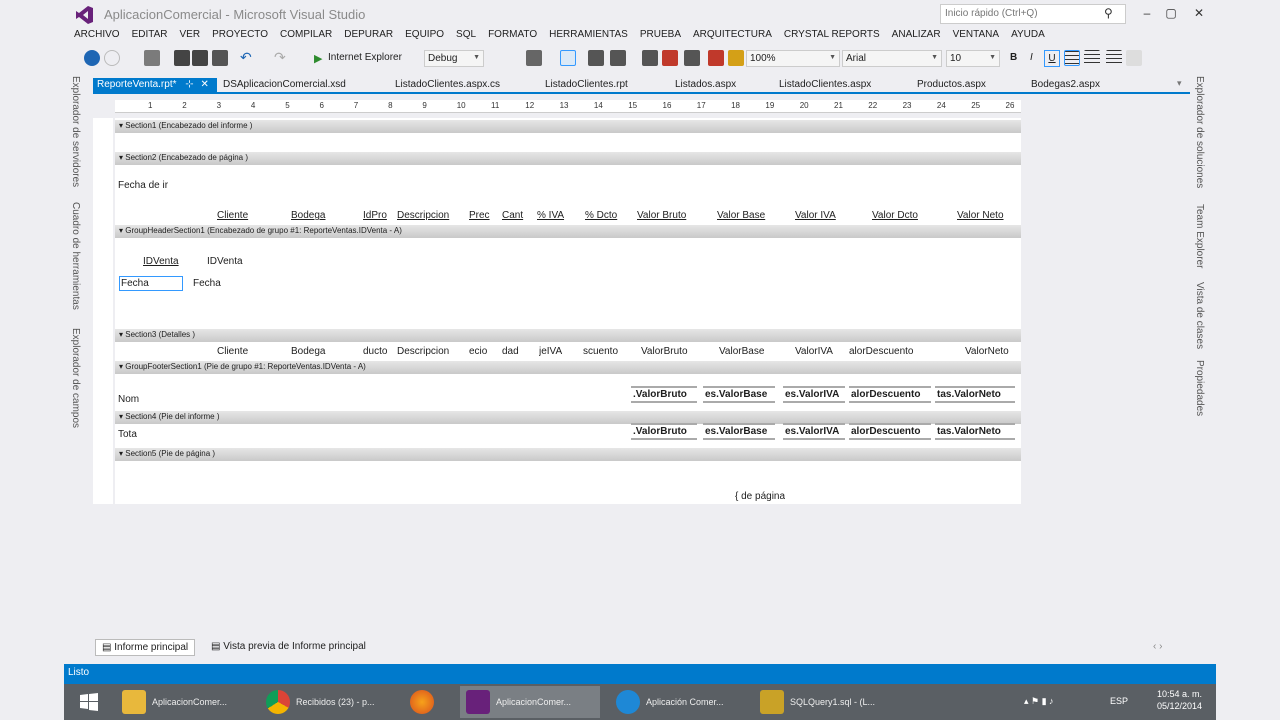 The width and height of the screenshot is (1280, 720). What do you see at coordinates (192, 37) in the screenshot?
I see `menu-item: VER` at bounding box center [192, 37].